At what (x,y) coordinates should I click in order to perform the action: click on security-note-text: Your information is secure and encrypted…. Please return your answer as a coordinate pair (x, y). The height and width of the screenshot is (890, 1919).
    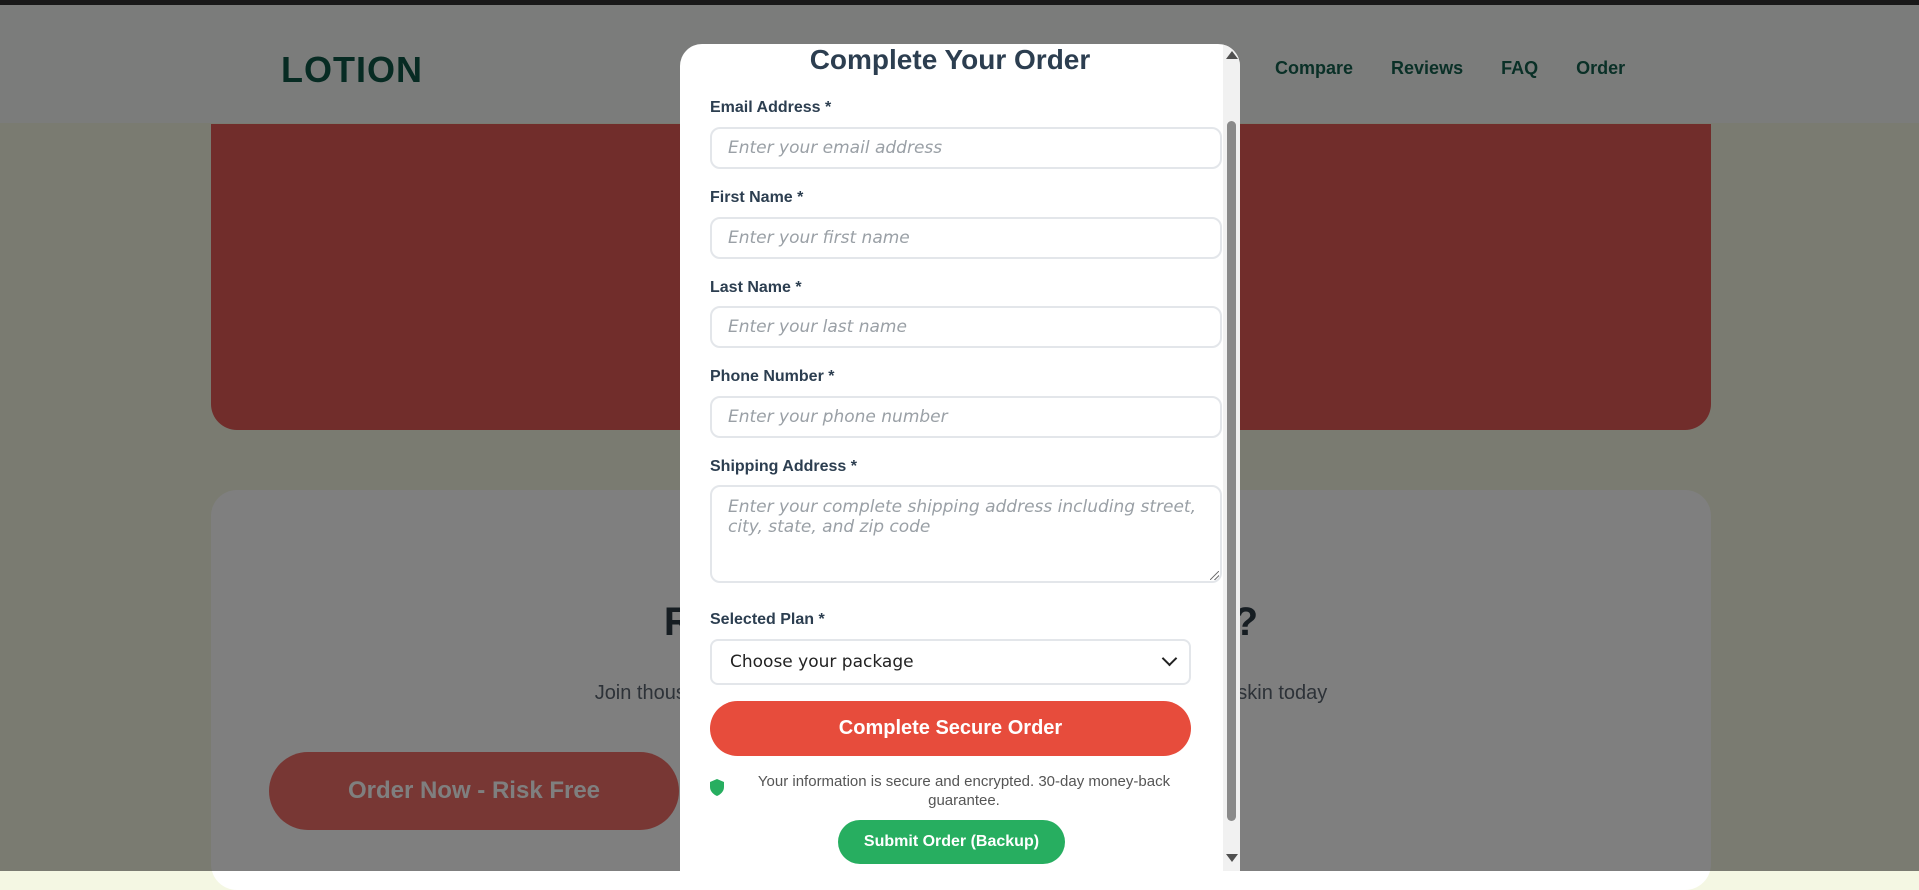
    Looking at the image, I should click on (964, 791).